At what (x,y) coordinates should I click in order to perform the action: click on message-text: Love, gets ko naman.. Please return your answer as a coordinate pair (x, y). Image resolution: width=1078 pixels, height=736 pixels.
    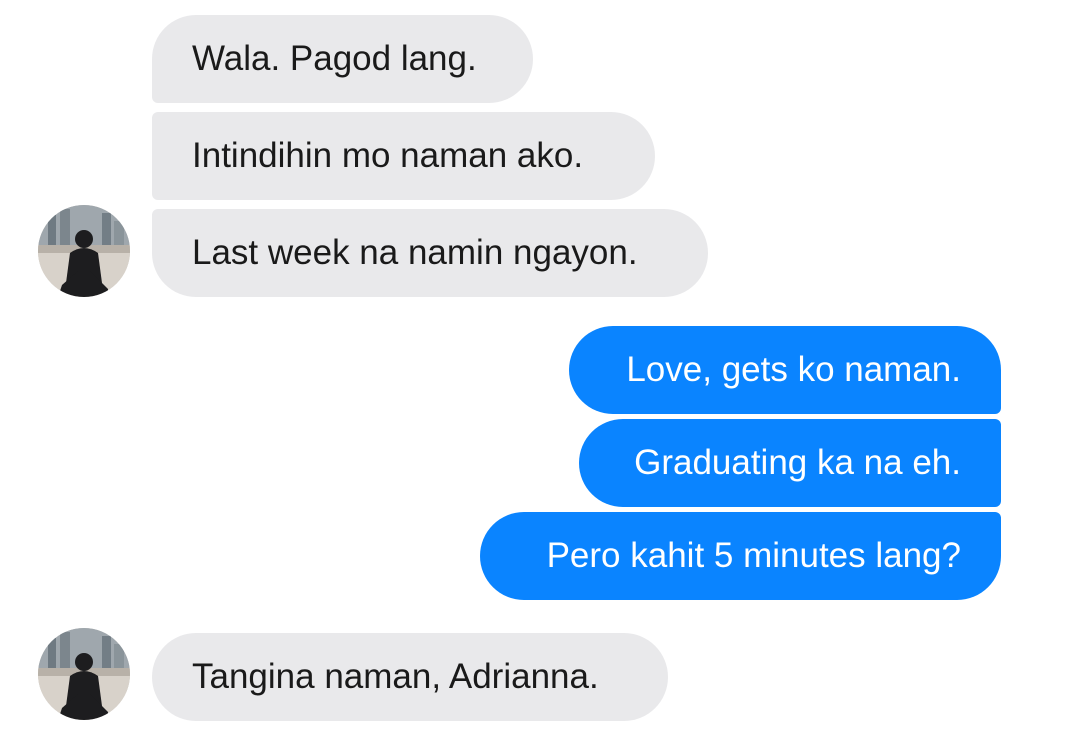
    Looking at the image, I should click on (793, 369).